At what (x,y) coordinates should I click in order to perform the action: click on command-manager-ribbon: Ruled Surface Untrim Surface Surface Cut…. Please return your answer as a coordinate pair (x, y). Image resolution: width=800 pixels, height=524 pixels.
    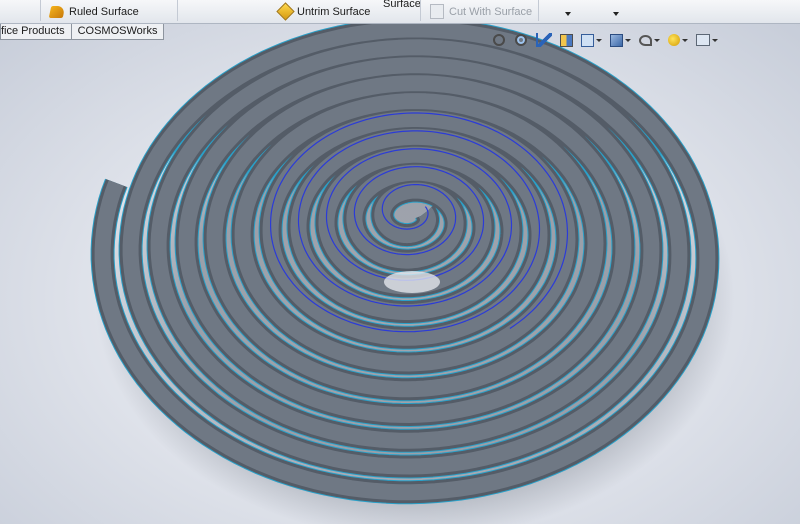
    Looking at the image, I should click on (400, 12).